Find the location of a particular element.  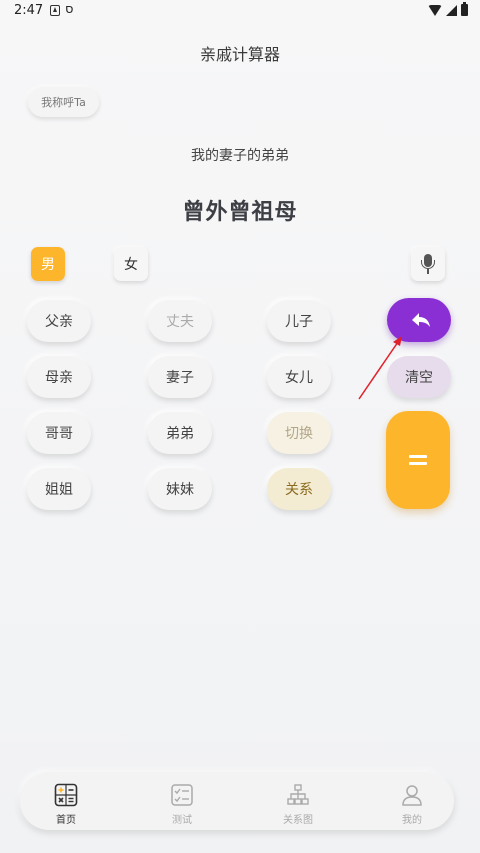

key-switch: 切换 is located at coordinates (299, 433).